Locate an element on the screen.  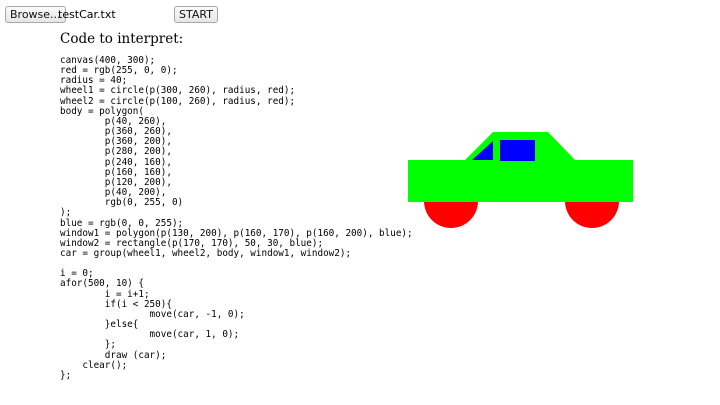
selected-file-name: testCar.txt is located at coordinates (87, 14).